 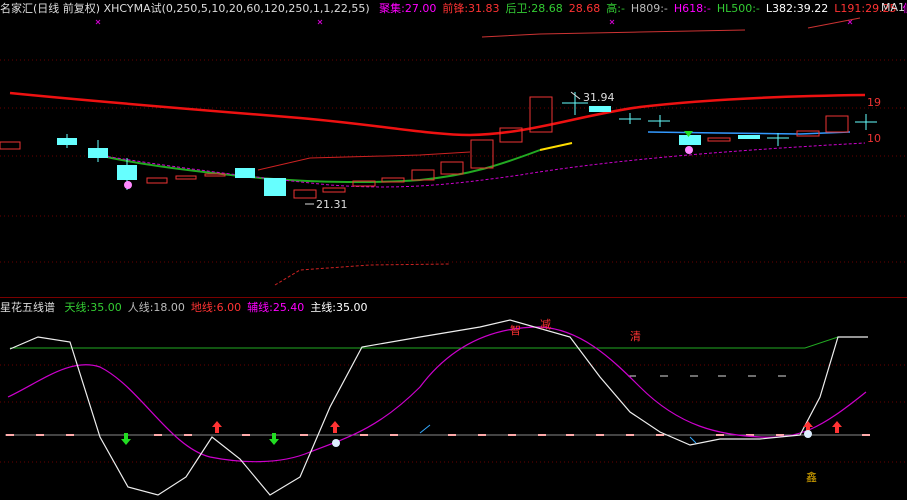 What do you see at coordinates (515, 330) in the screenshot?
I see `annotation-zhi: 智` at bounding box center [515, 330].